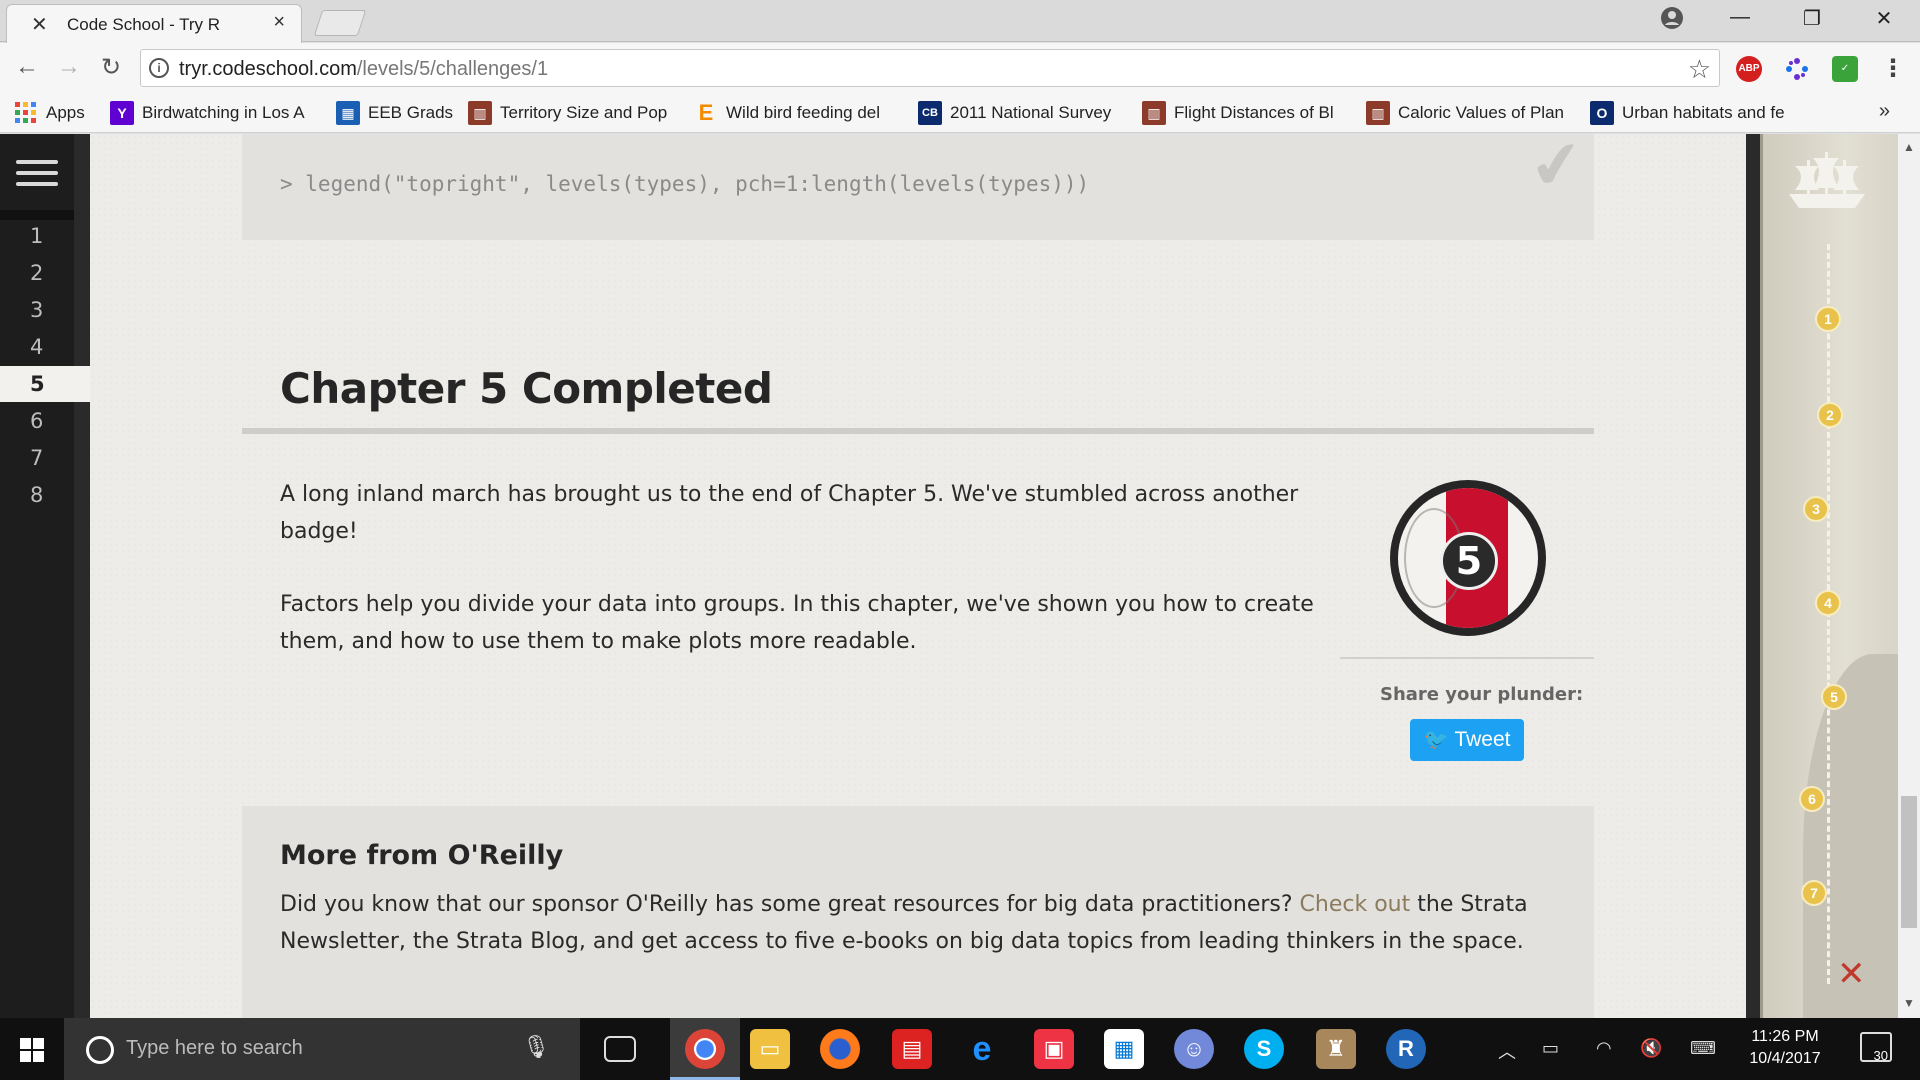 Image resolution: width=1920 pixels, height=1080 pixels. What do you see at coordinates (1703, 1048) in the screenshot?
I see `keyboard-icon: ⌨` at bounding box center [1703, 1048].